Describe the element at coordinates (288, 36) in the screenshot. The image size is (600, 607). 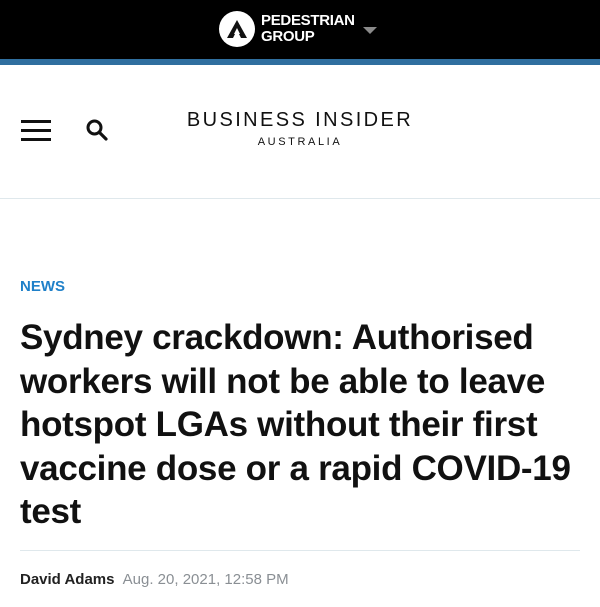
I see `pedestrian-group-line2: GROUP` at that location.